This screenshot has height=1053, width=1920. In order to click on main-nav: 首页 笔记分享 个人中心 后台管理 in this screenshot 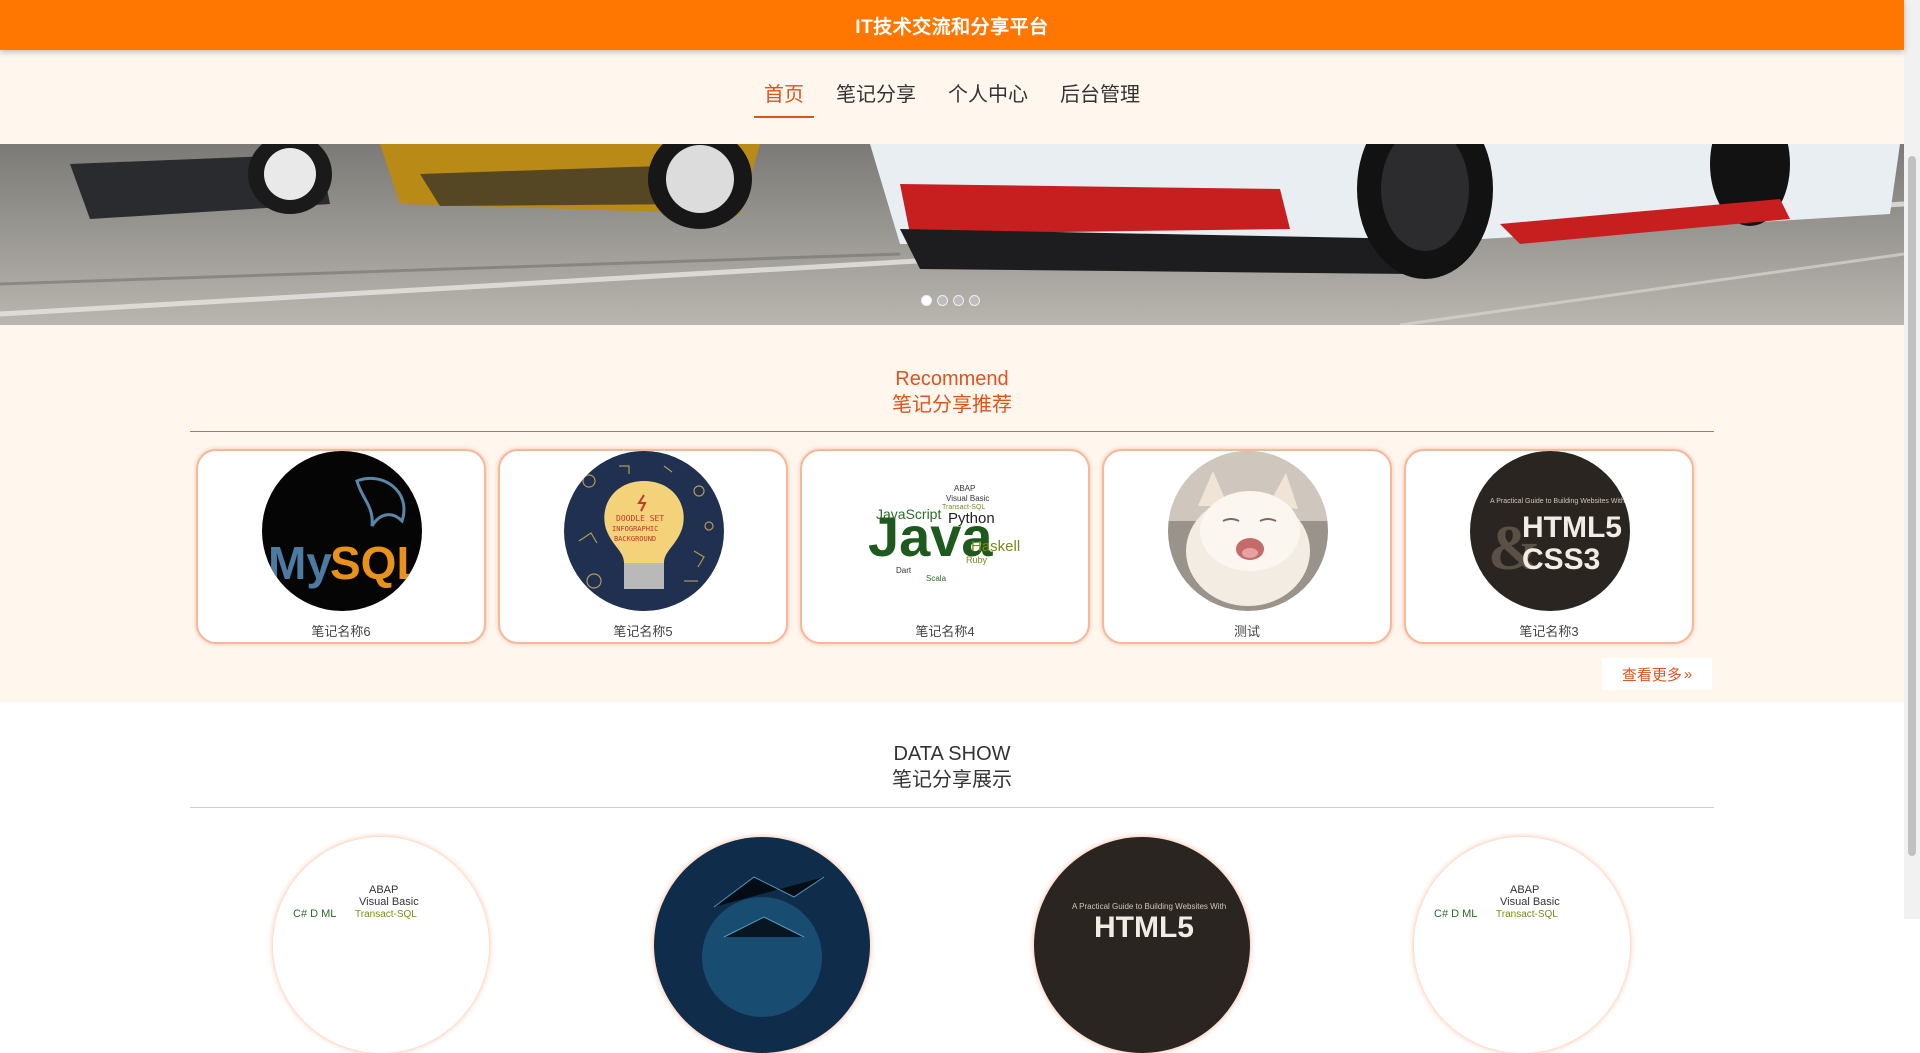, I will do `click(952, 100)`.